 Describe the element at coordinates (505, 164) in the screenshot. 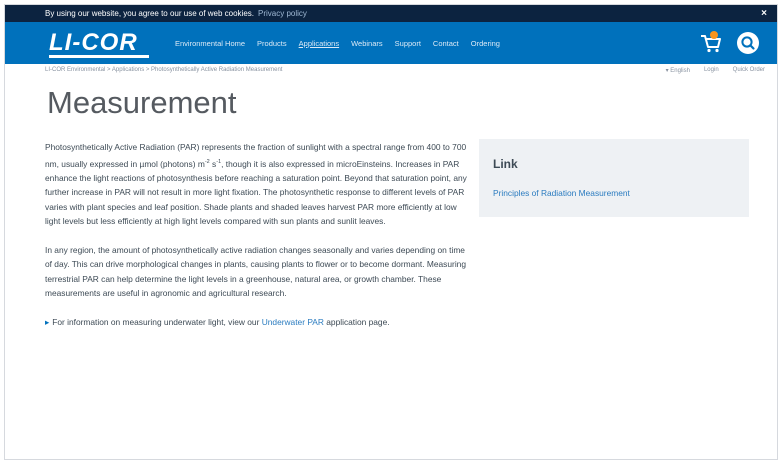

I see `sidebar-heading: Link` at that location.